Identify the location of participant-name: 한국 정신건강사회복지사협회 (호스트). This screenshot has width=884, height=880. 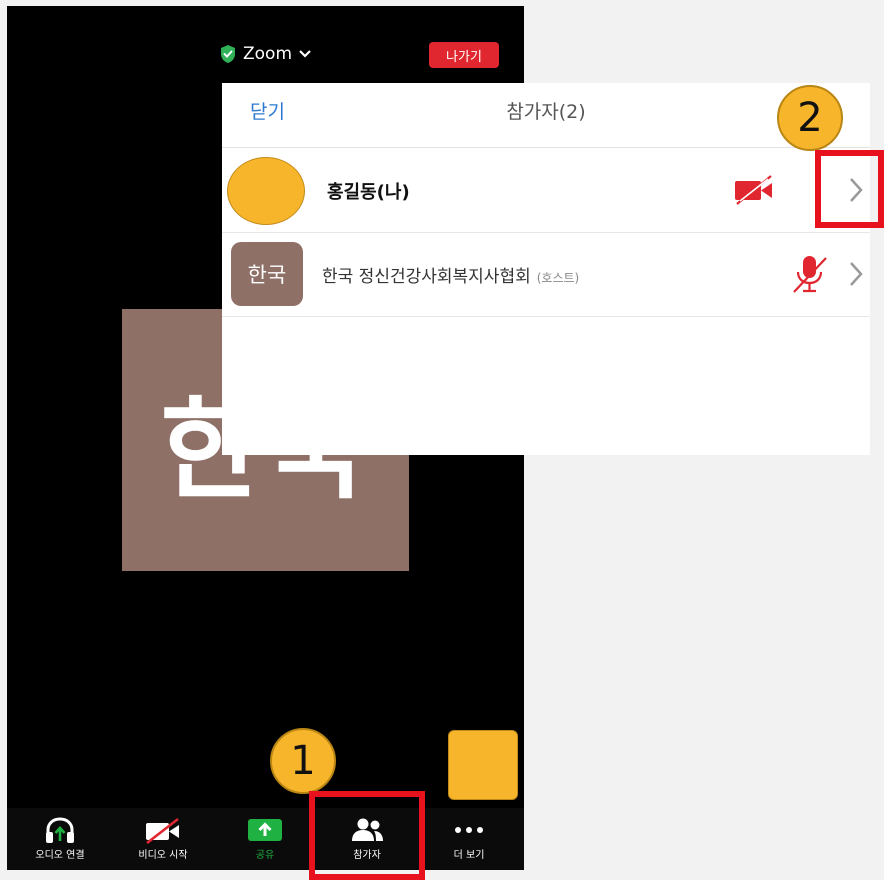
(450, 274).